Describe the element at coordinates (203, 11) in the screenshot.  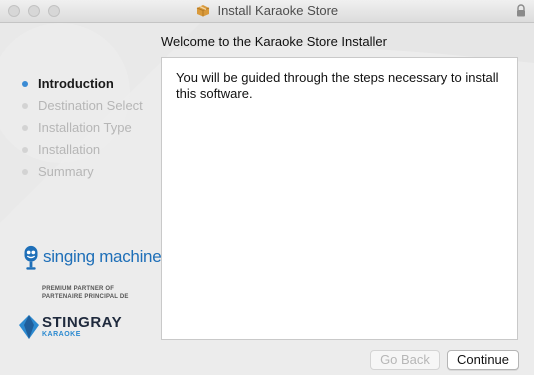
I see `package-icon` at that location.